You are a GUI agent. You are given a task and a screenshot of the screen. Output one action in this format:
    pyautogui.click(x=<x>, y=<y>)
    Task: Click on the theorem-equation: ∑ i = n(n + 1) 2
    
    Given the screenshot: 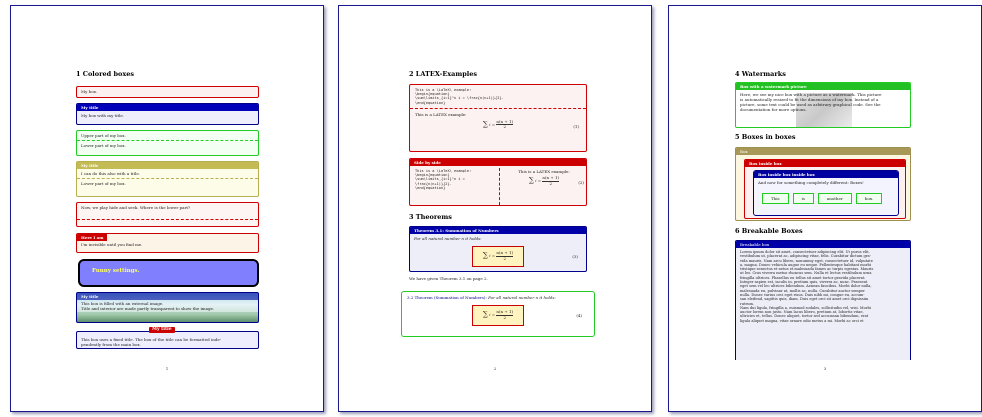 What is the action you would take?
    pyautogui.click(x=498, y=256)
    